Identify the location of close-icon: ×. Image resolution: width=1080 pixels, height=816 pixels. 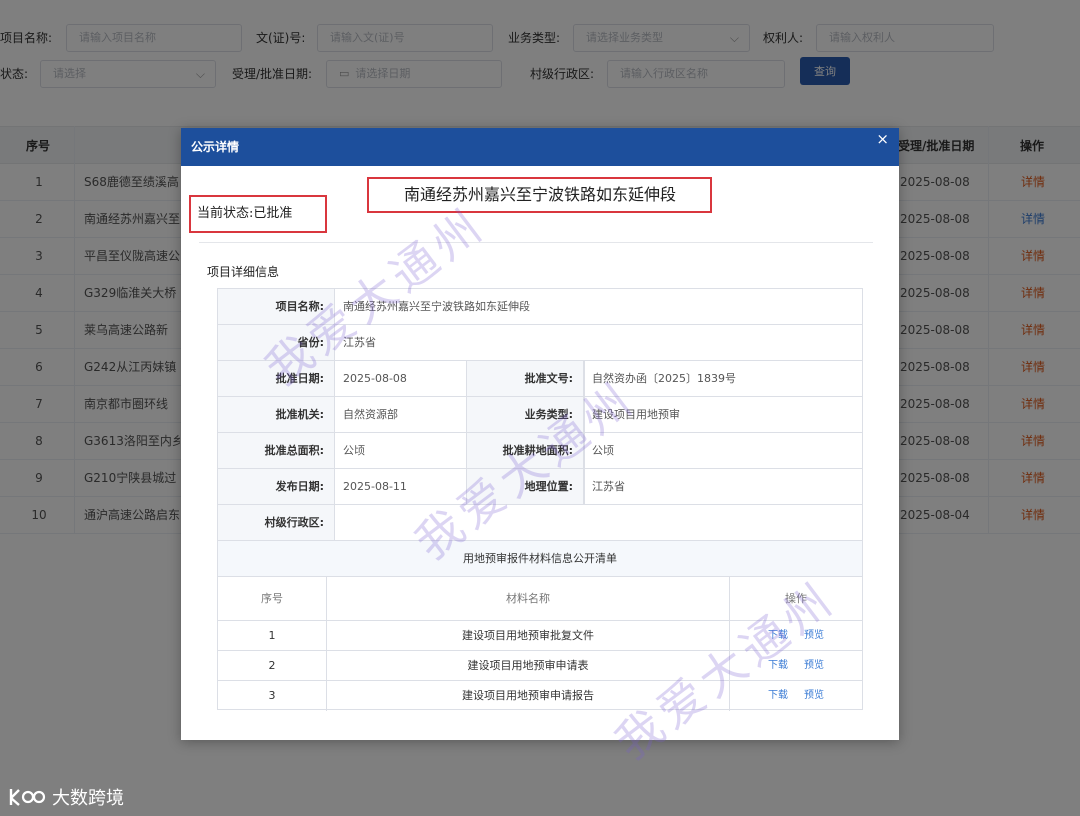
(882, 139).